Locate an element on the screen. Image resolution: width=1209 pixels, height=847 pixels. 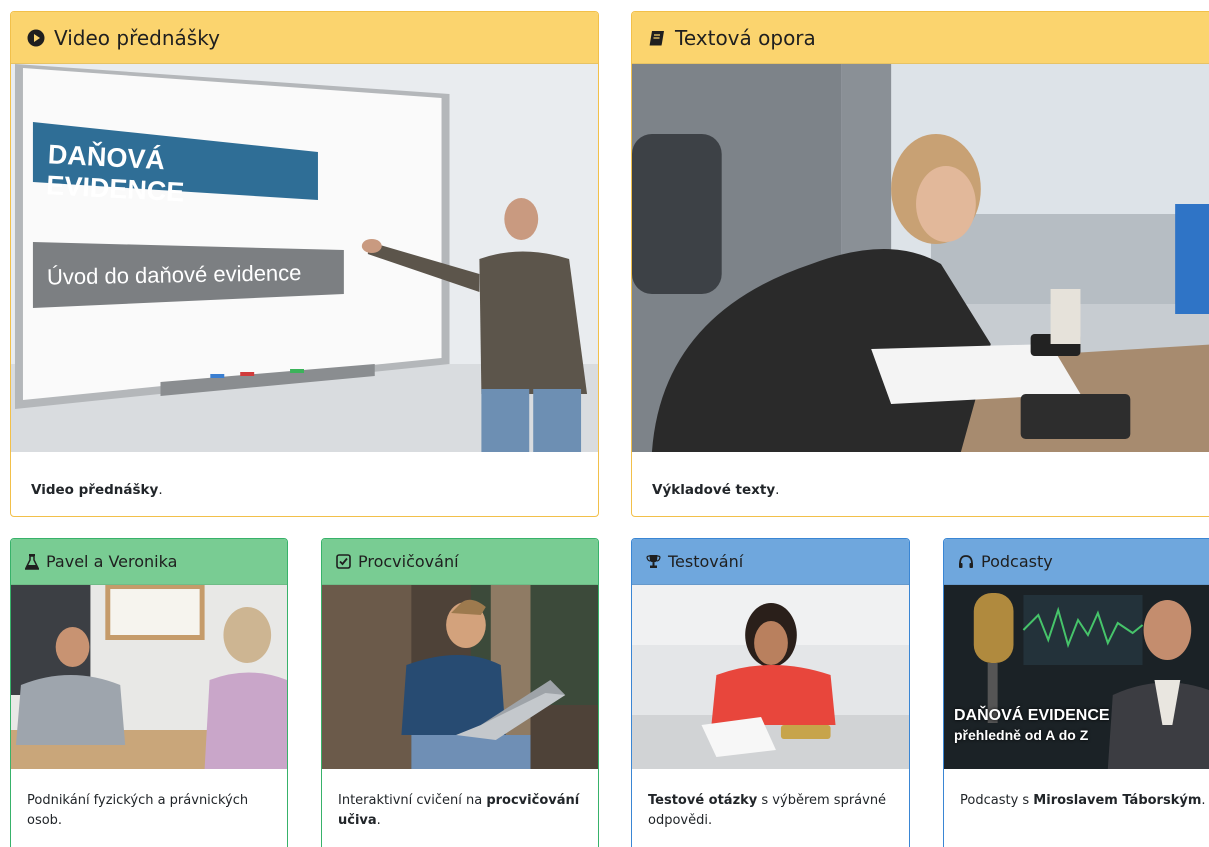
consultation-image is located at coordinates (149, 677).